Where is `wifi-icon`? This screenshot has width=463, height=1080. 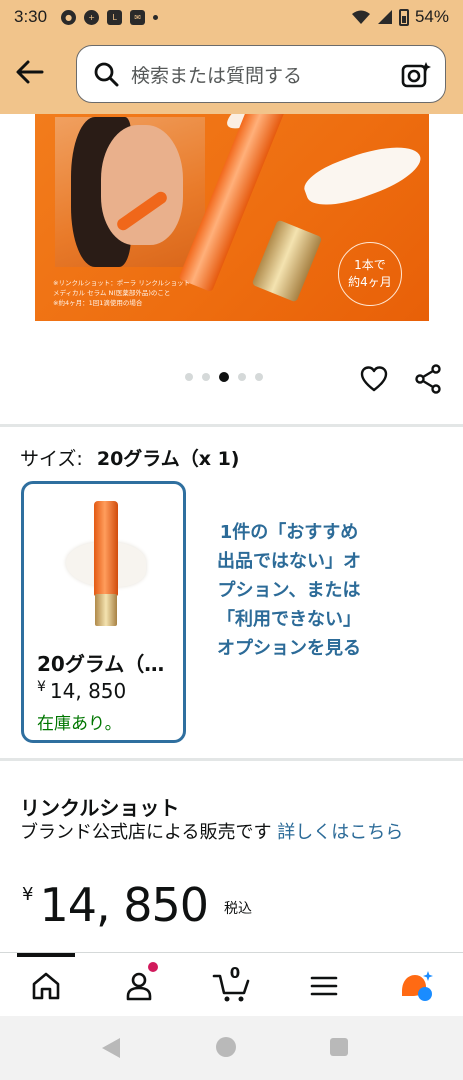
wifi-icon is located at coordinates (360, 17).